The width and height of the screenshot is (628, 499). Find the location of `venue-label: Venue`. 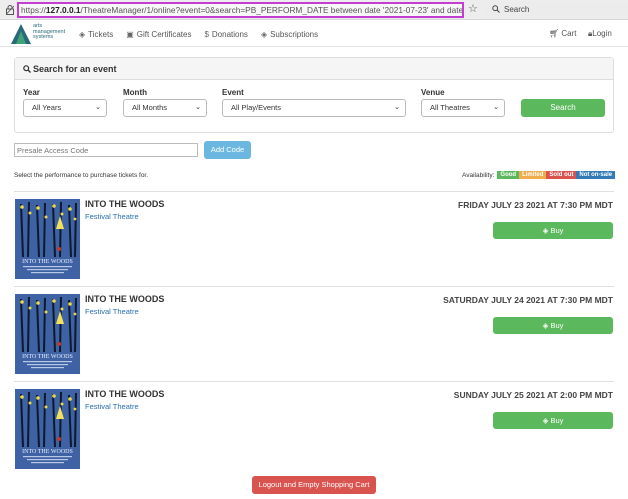

venue-label: Venue is located at coordinates (433, 92).